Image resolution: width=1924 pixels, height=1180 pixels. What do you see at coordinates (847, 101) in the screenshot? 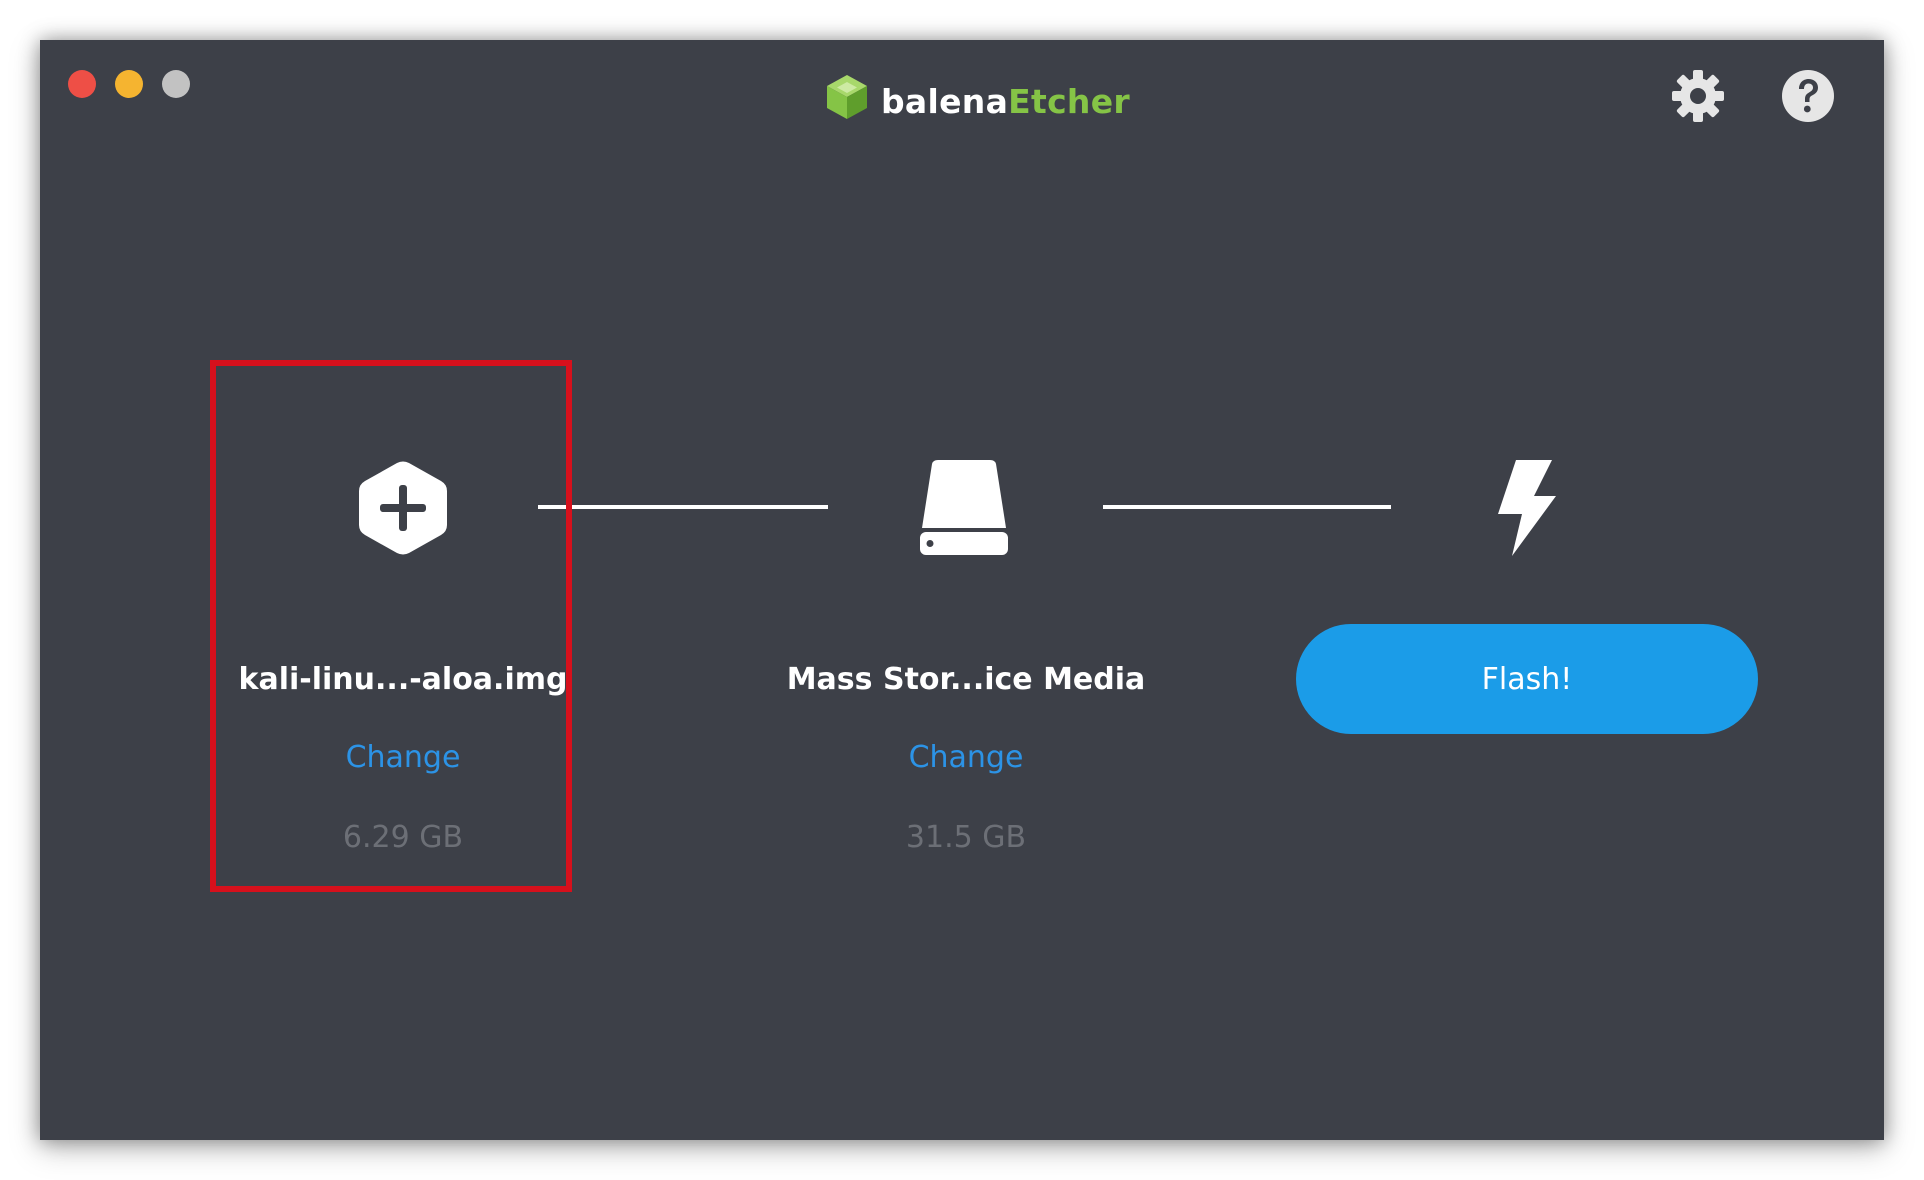
I see `cube-logo-icon` at bounding box center [847, 101].